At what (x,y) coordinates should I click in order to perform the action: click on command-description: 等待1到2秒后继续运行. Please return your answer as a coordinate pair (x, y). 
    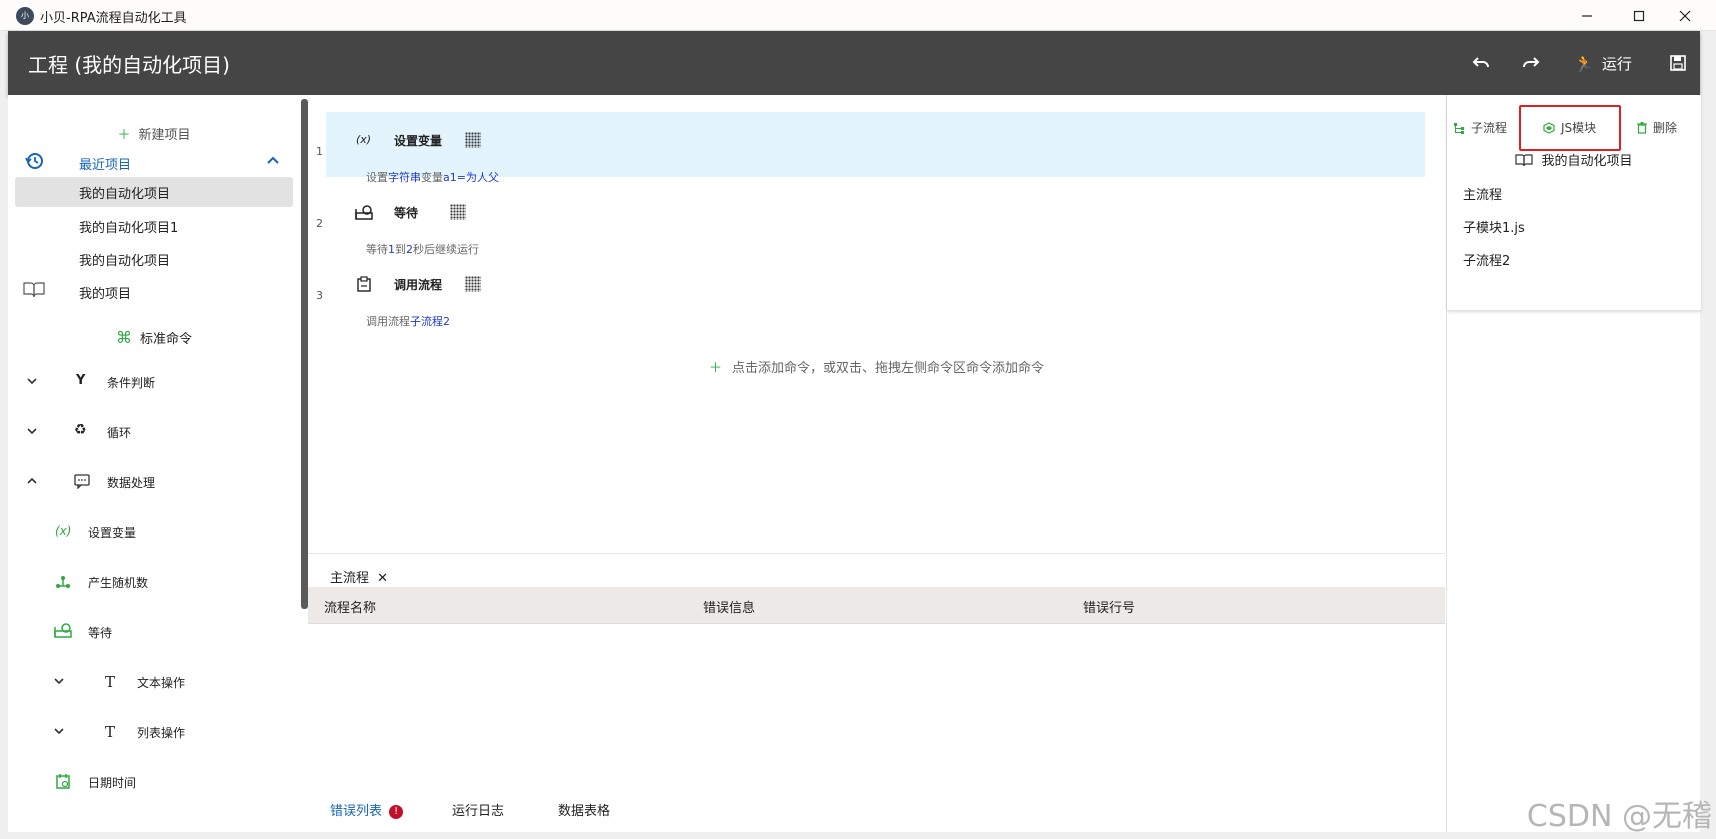
    Looking at the image, I should click on (422, 249).